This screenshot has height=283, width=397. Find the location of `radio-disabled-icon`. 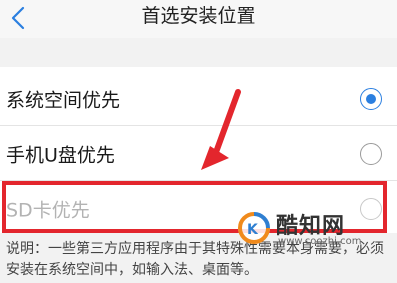

radio-disabled-icon is located at coordinates (371, 208).